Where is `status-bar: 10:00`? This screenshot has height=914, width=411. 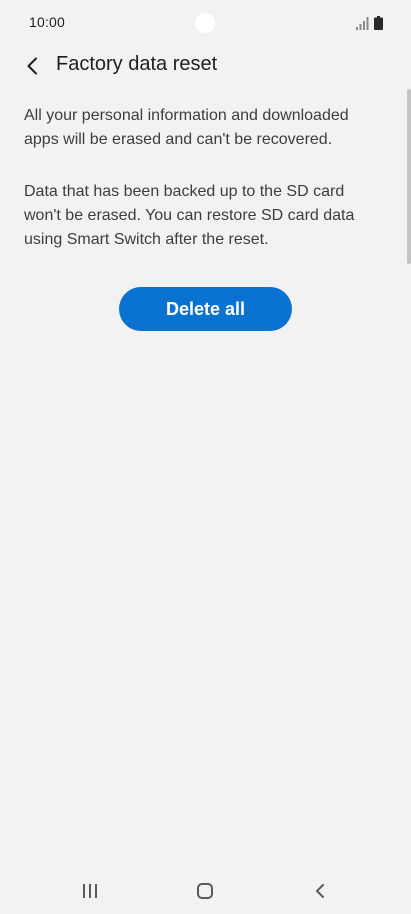
status-bar: 10:00 is located at coordinates (205, 22).